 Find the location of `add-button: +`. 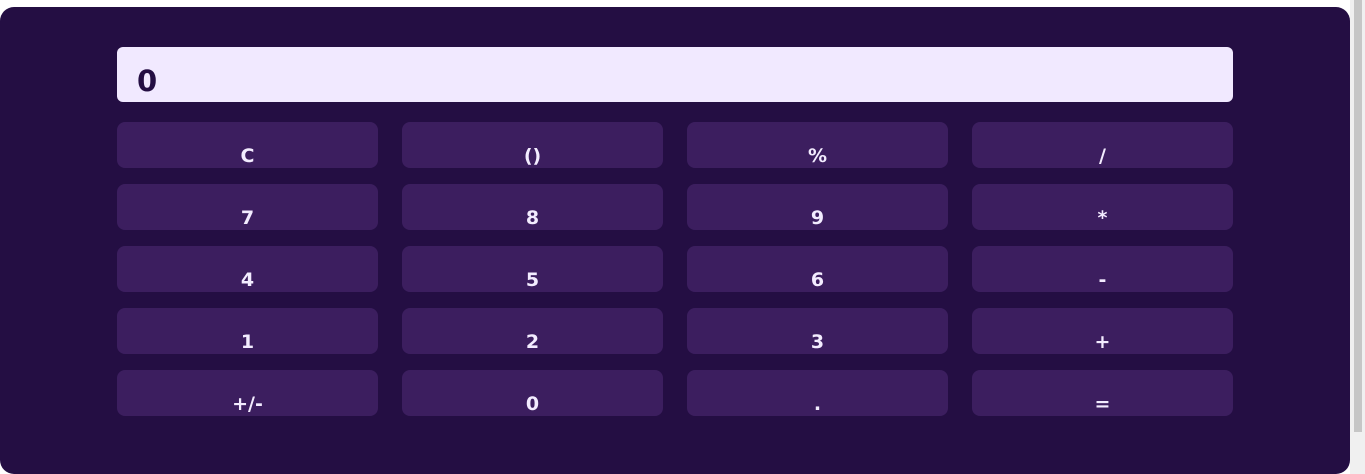

add-button: + is located at coordinates (1102, 331).